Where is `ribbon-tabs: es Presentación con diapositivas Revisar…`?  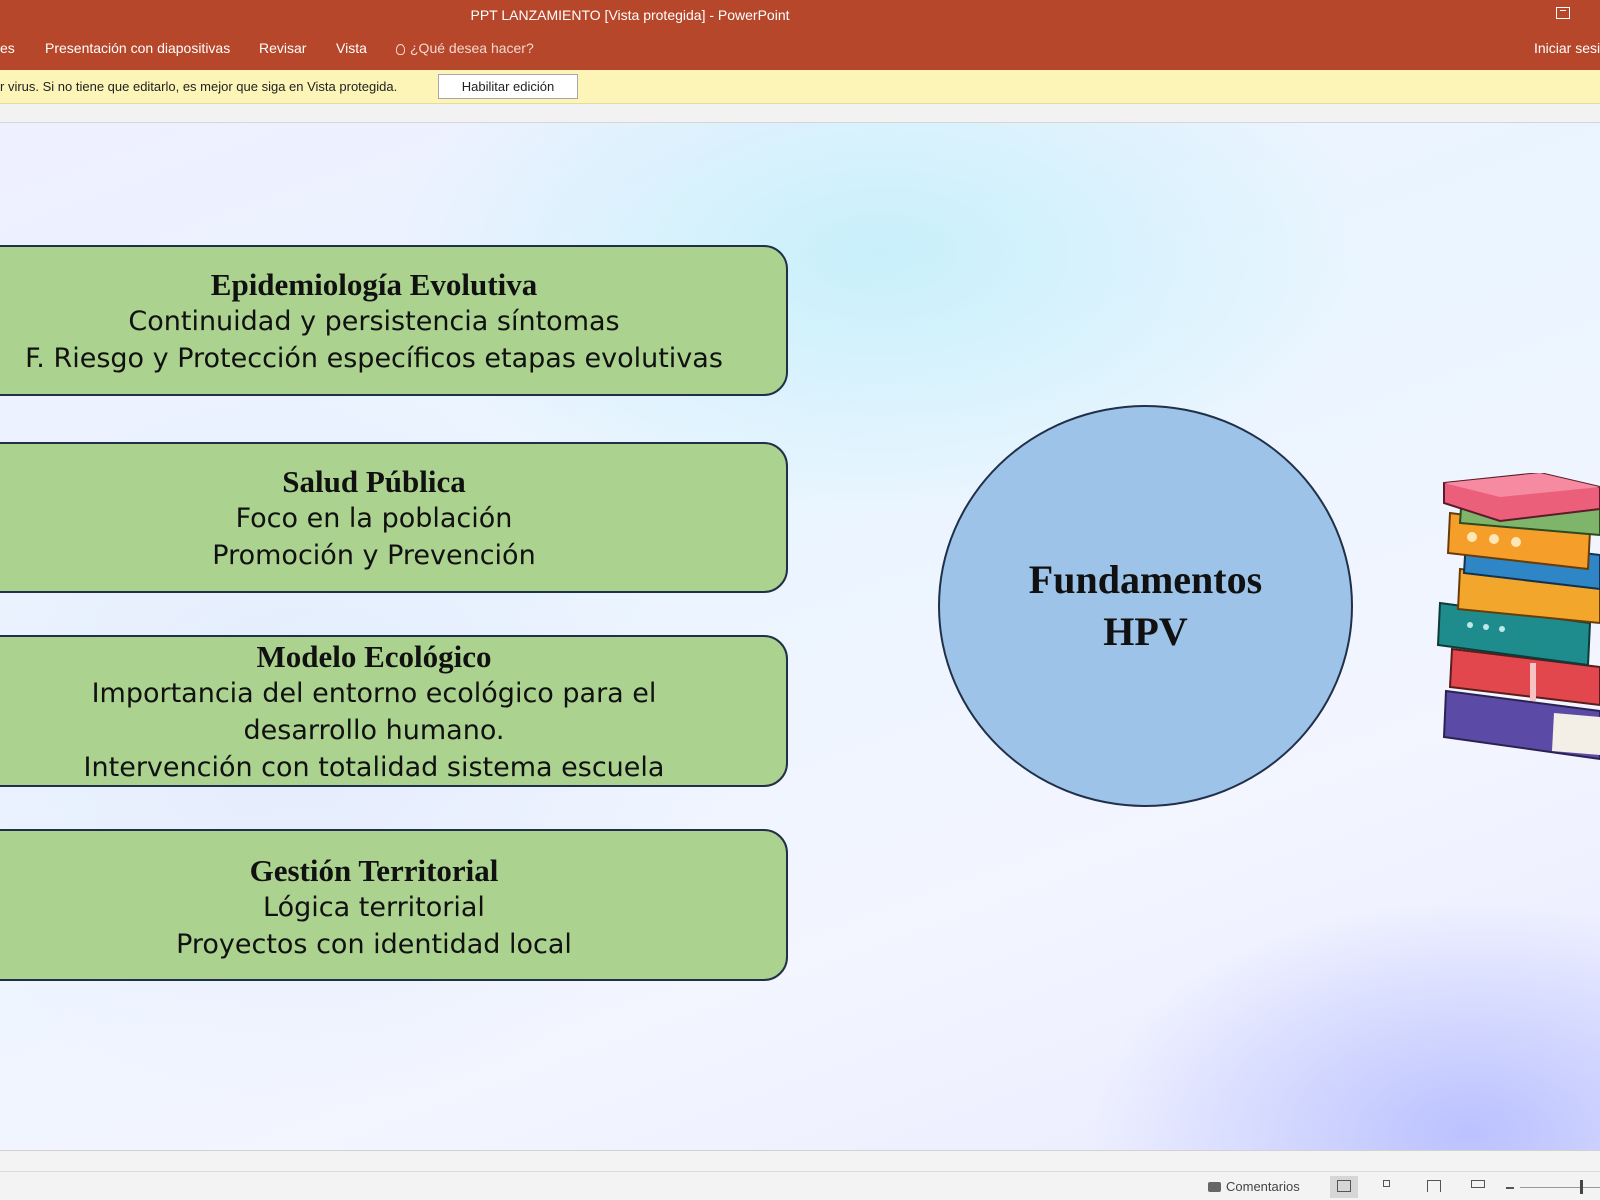
ribbon-tabs: es Presentación con diapositivas Revisar… is located at coordinates (800, 52).